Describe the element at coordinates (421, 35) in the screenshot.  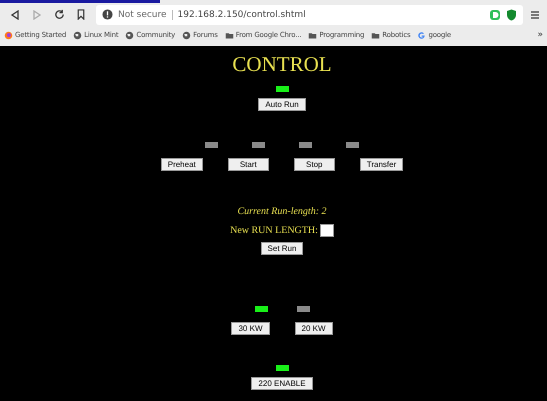
I see `google-icon` at that location.